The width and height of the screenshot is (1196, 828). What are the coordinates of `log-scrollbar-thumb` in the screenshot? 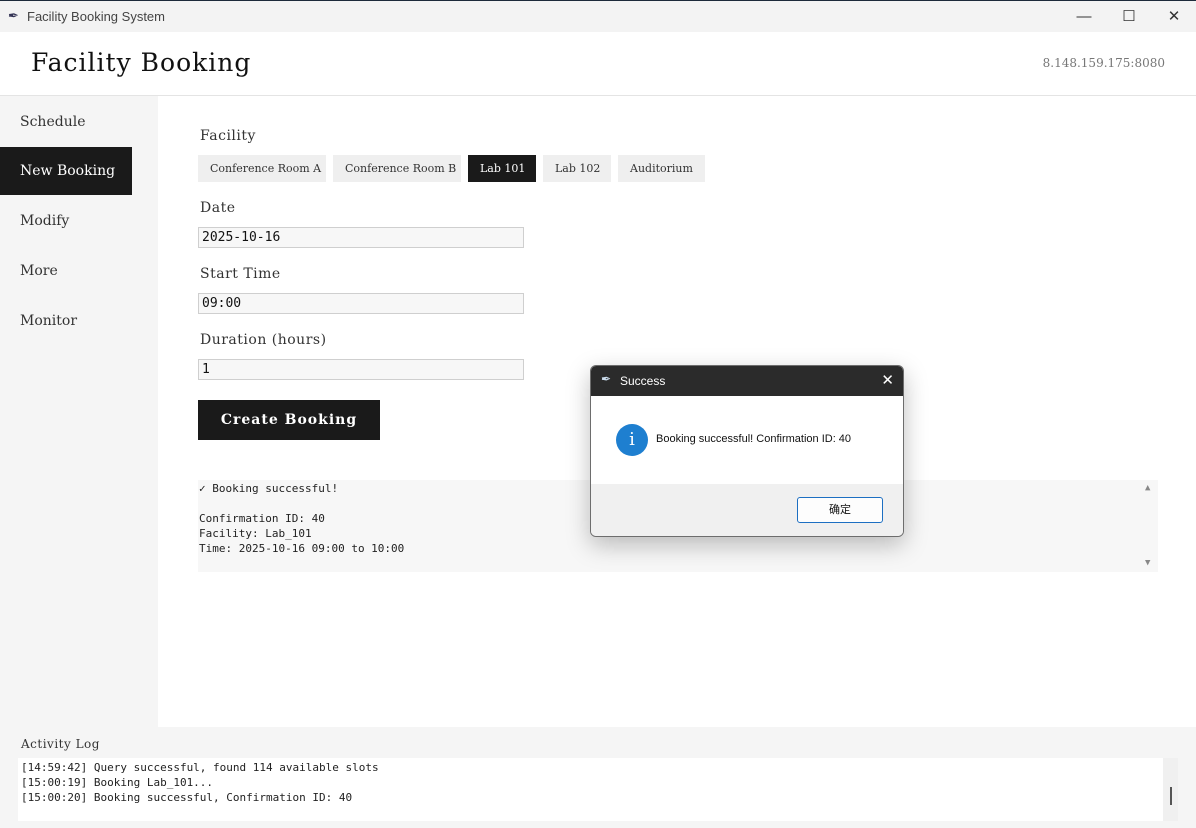 It's located at (1171, 796).